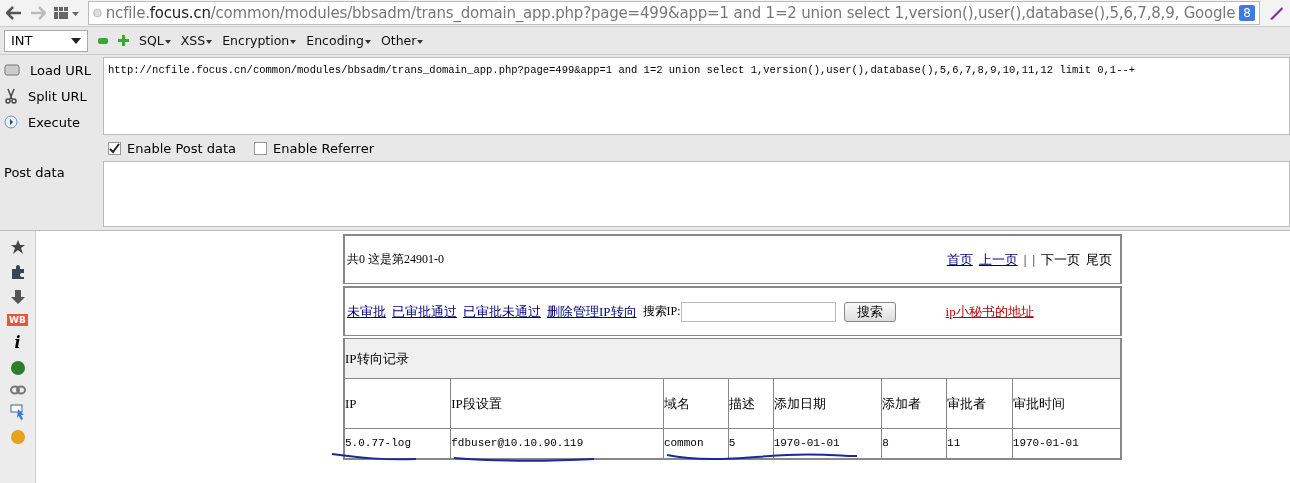 The width and height of the screenshot is (1290, 483). Describe the element at coordinates (12, 70) in the screenshot. I see `load-icon` at that location.